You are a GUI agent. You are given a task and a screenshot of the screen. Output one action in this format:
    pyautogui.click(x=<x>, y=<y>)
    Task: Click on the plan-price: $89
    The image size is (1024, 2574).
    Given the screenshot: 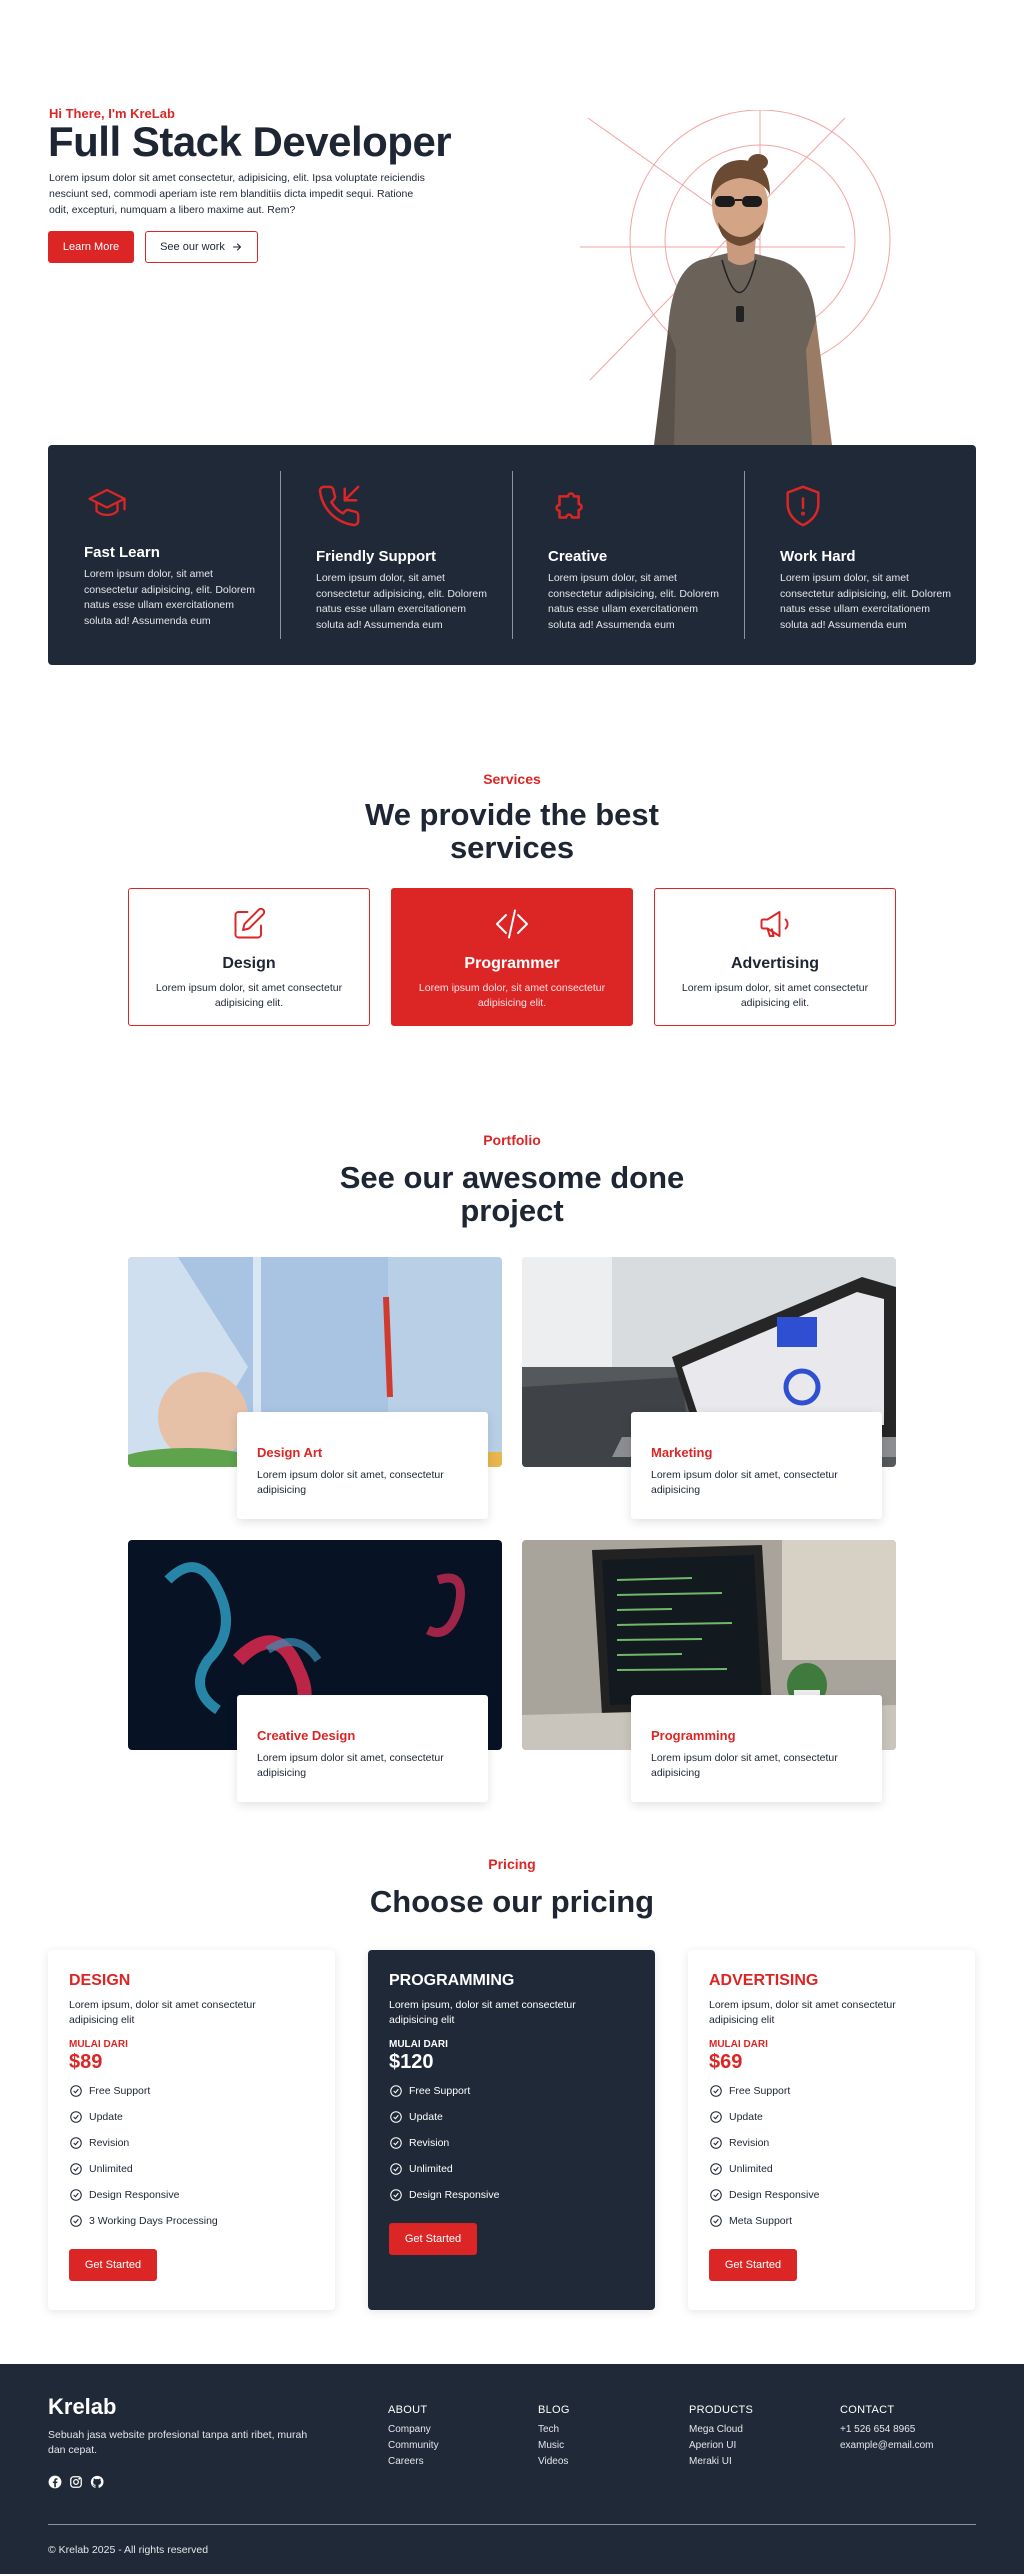 What is the action you would take?
    pyautogui.click(x=86, y=2062)
    